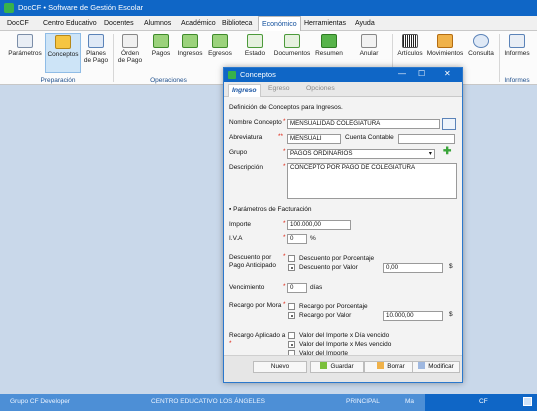 This screenshot has height=411, width=537. What do you see at coordinates (343, 89) in the screenshot?
I see `dialog-tabs: Ingreso Egreso Opciones` at bounding box center [343, 89].